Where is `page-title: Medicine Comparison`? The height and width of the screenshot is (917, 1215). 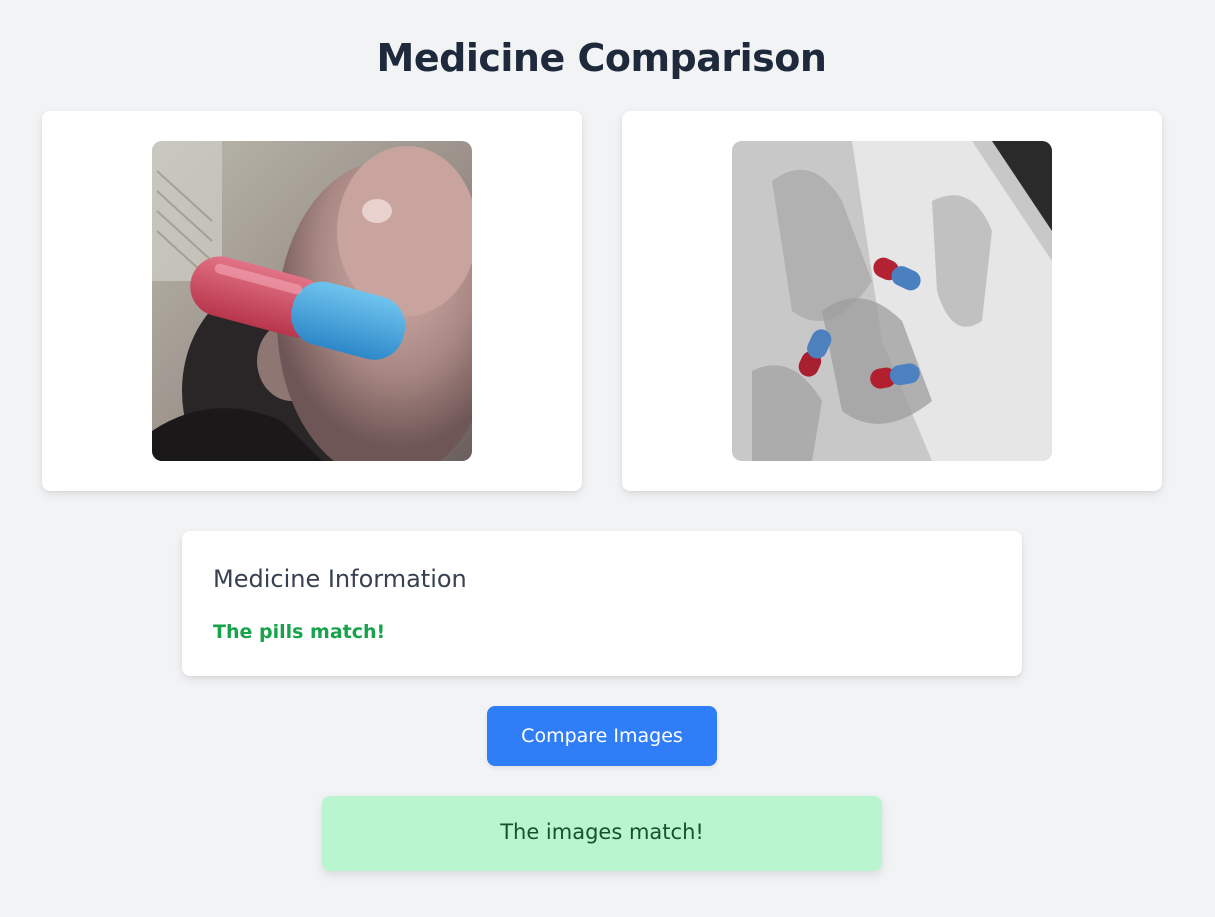
page-title: Medicine Comparison is located at coordinates (601, 58).